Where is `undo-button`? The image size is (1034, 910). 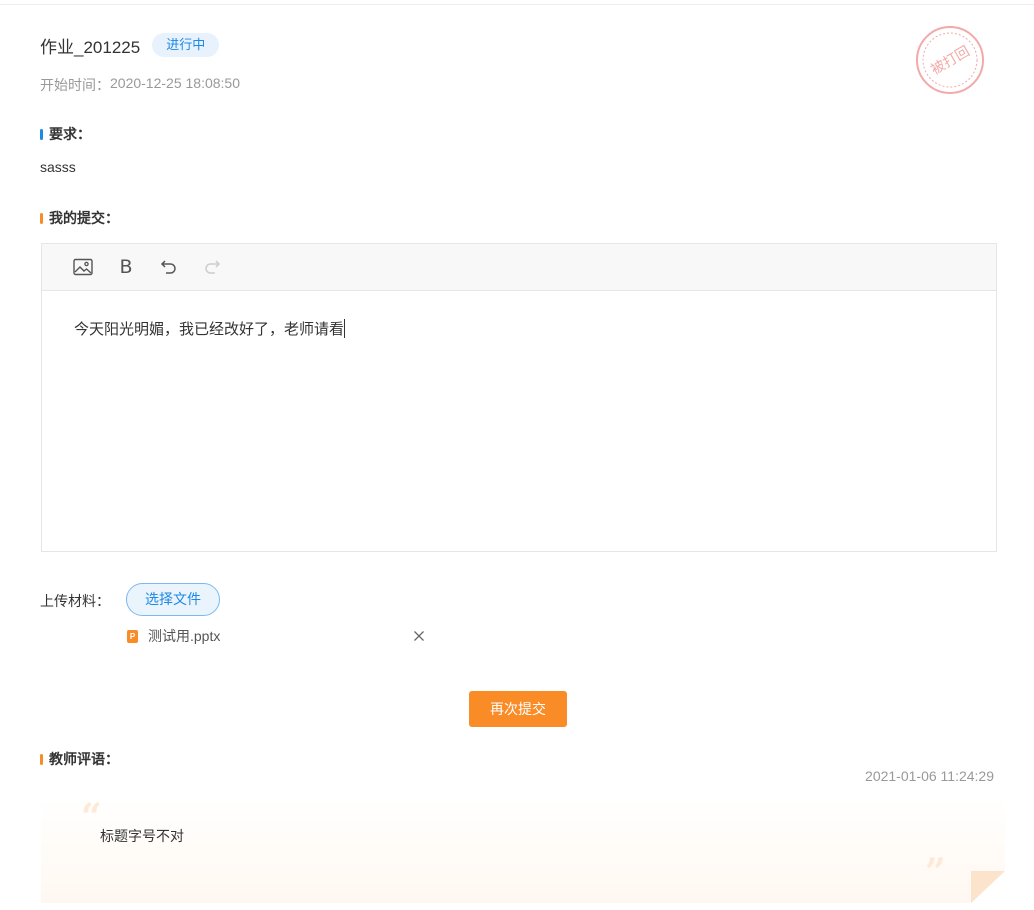
undo-button is located at coordinates (169, 267).